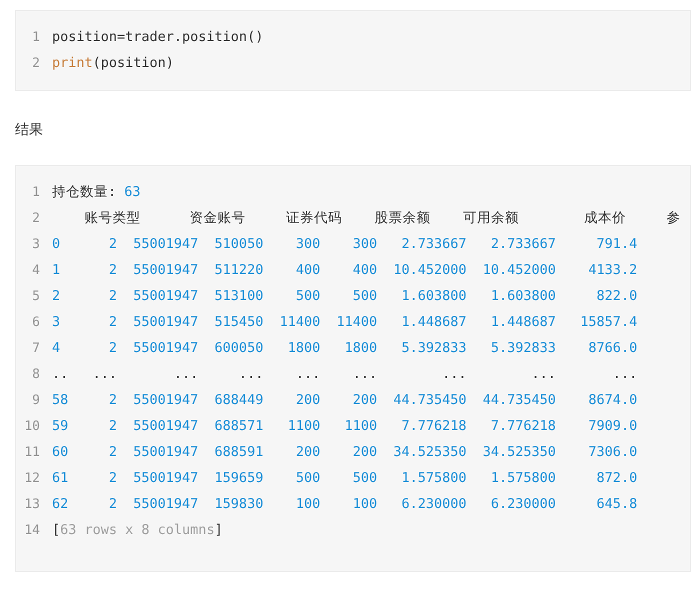 This screenshot has height=592, width=694. Describe the element at coordinates (345, 348) in the screenshot. I see `code-line: 4 2 55001947 600050 1800 1800 5.392833 5.392833 8766.0` at that location.